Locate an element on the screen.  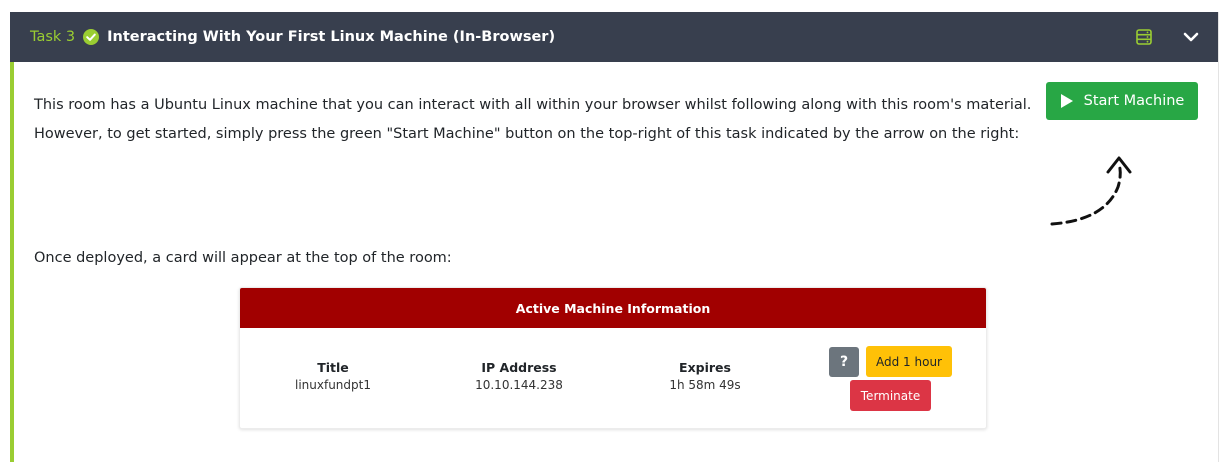
start-machine-button: Start Machine is located at coordinates (1122, 101).